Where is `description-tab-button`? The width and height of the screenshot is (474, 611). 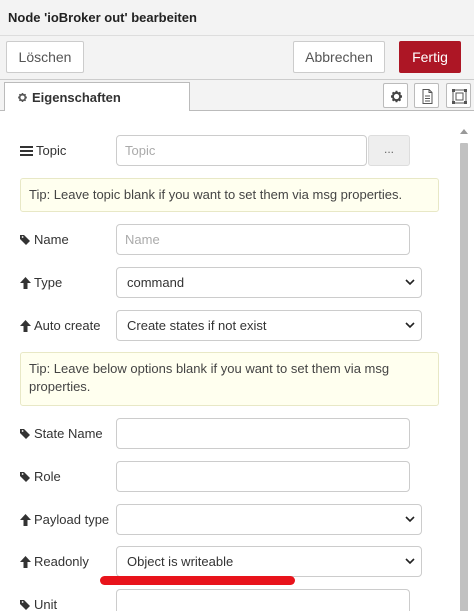 description-tab-button is located at coordinates (426, 95).